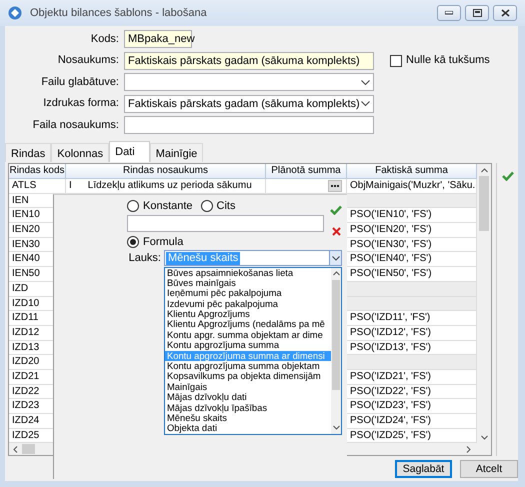 The width and height of the screenshot is (525, 487). Describe the element at coordinates (484, 304) in the screenshot. I see `vertical-scrollbar` at that location.